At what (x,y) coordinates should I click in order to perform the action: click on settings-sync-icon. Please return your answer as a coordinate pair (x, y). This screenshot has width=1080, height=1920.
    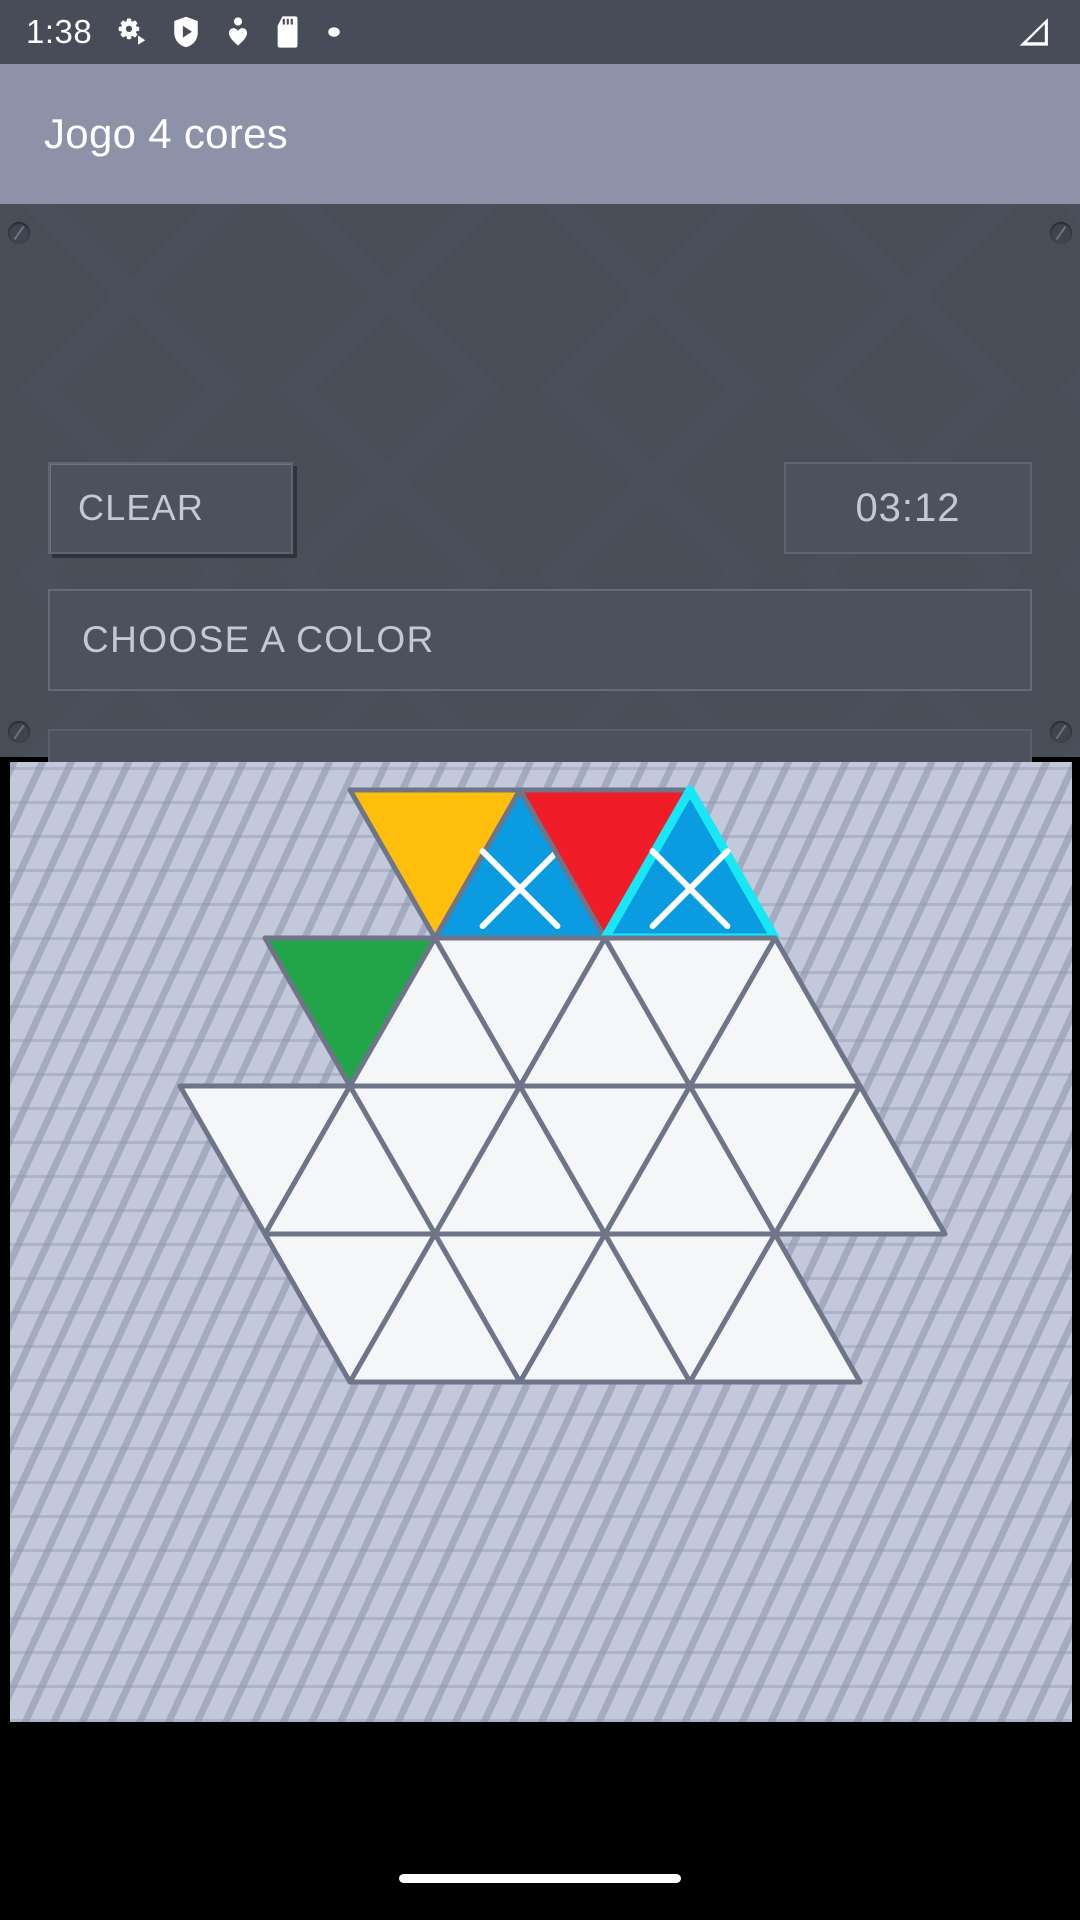
    Looking at the image, I should click on (131, 32).